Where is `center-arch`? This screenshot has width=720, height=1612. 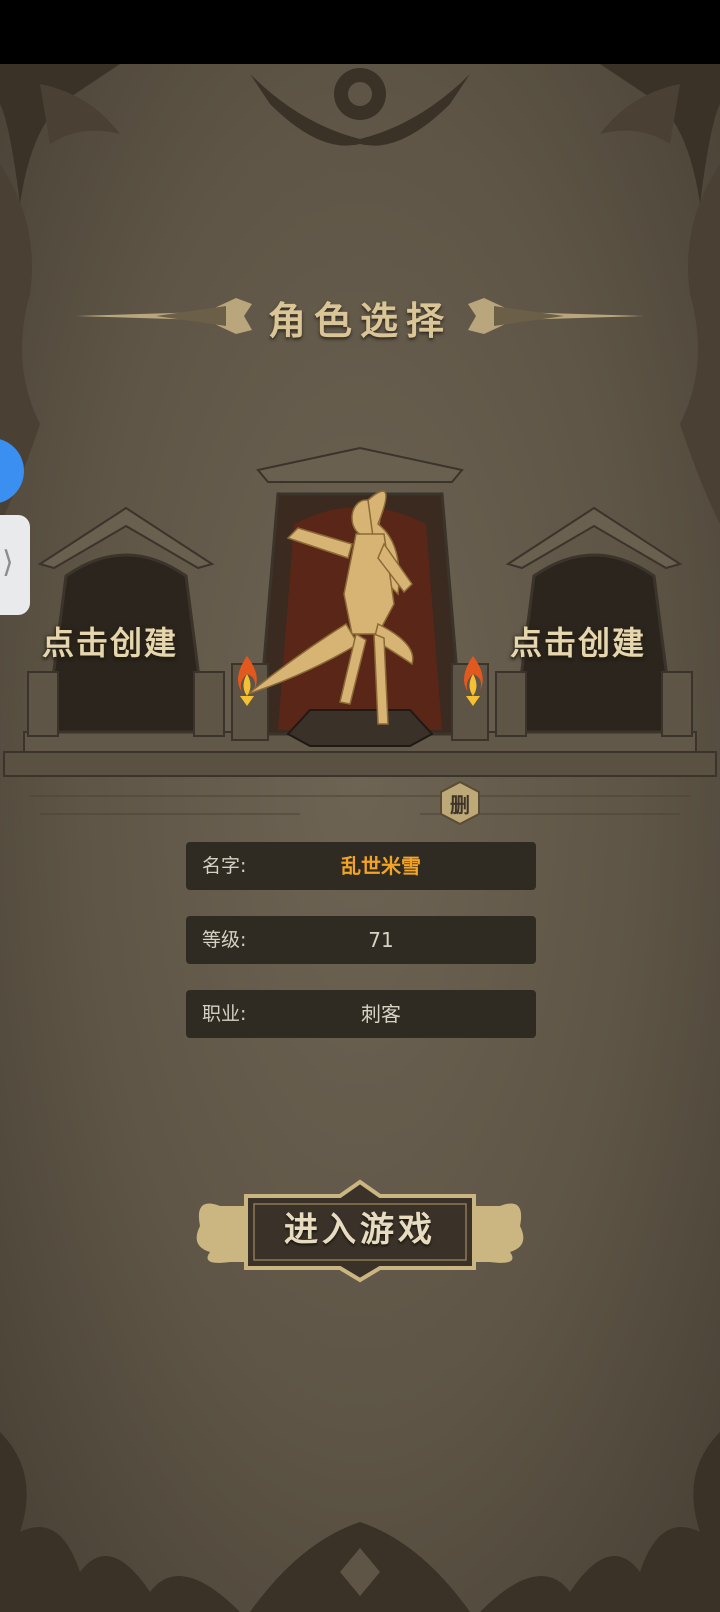
center-arch is located at coordinates (360, 596).